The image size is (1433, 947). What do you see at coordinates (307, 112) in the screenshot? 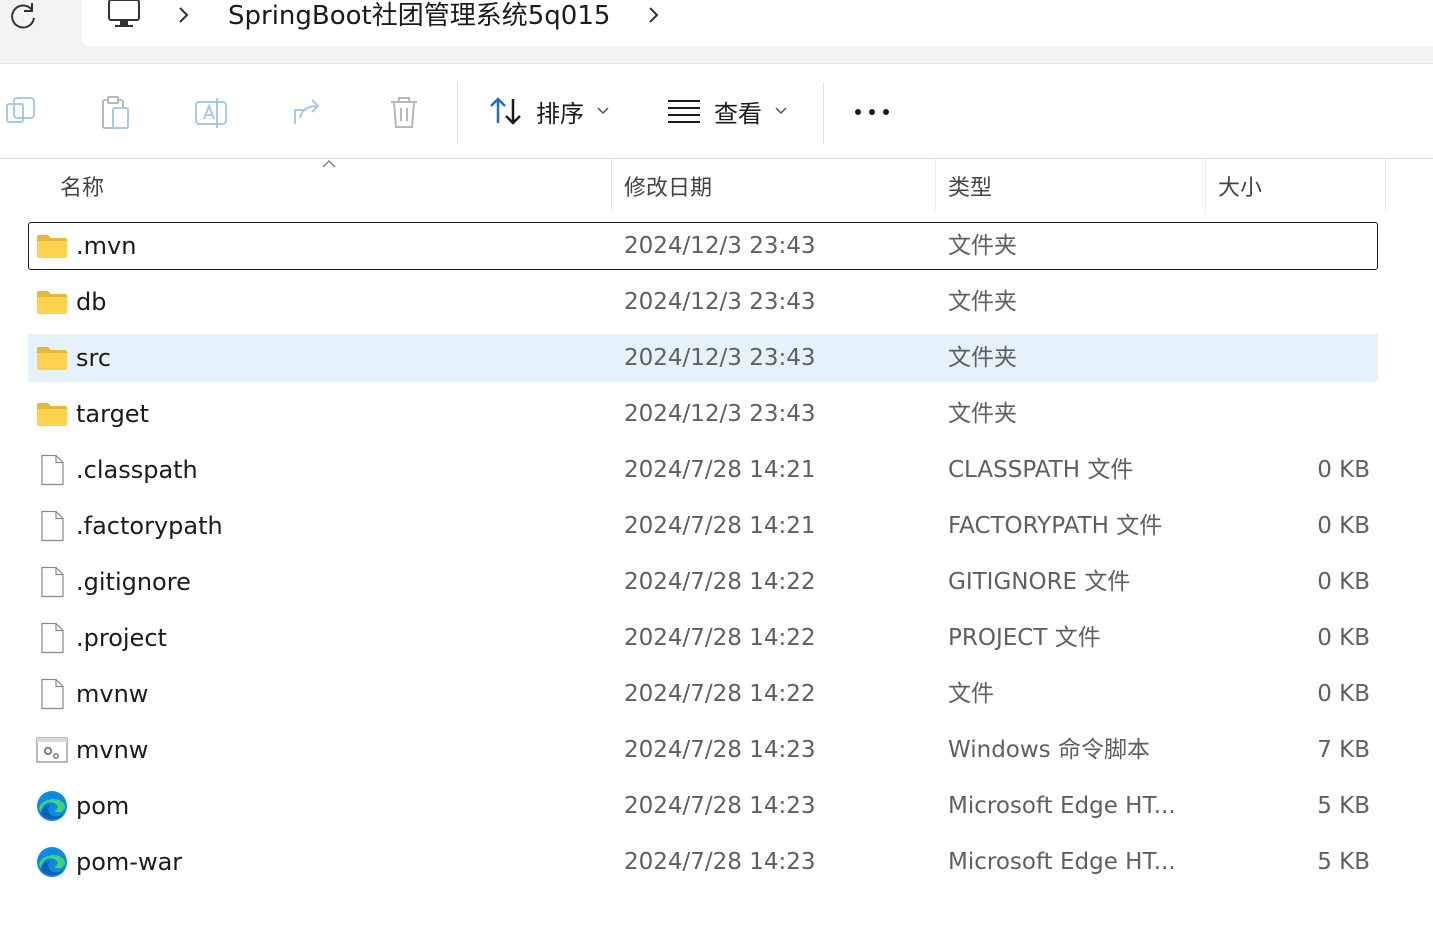
I see `share-icon` at bounding box center [307, 112].